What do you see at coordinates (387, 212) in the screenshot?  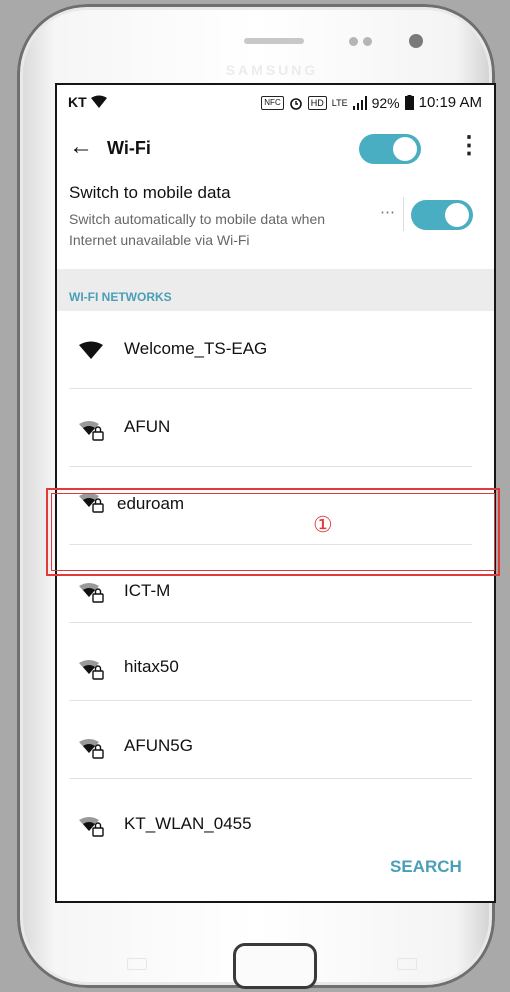 I see `mobile-data-options-icon: ⋯` at bounding box center [387, 212].